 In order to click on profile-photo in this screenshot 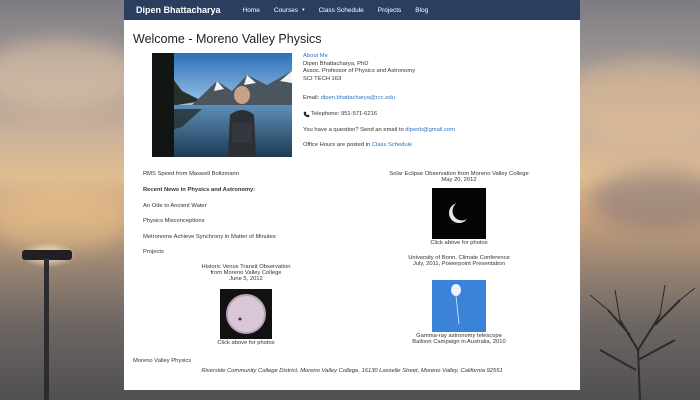, I will do `click(222, 105)`.